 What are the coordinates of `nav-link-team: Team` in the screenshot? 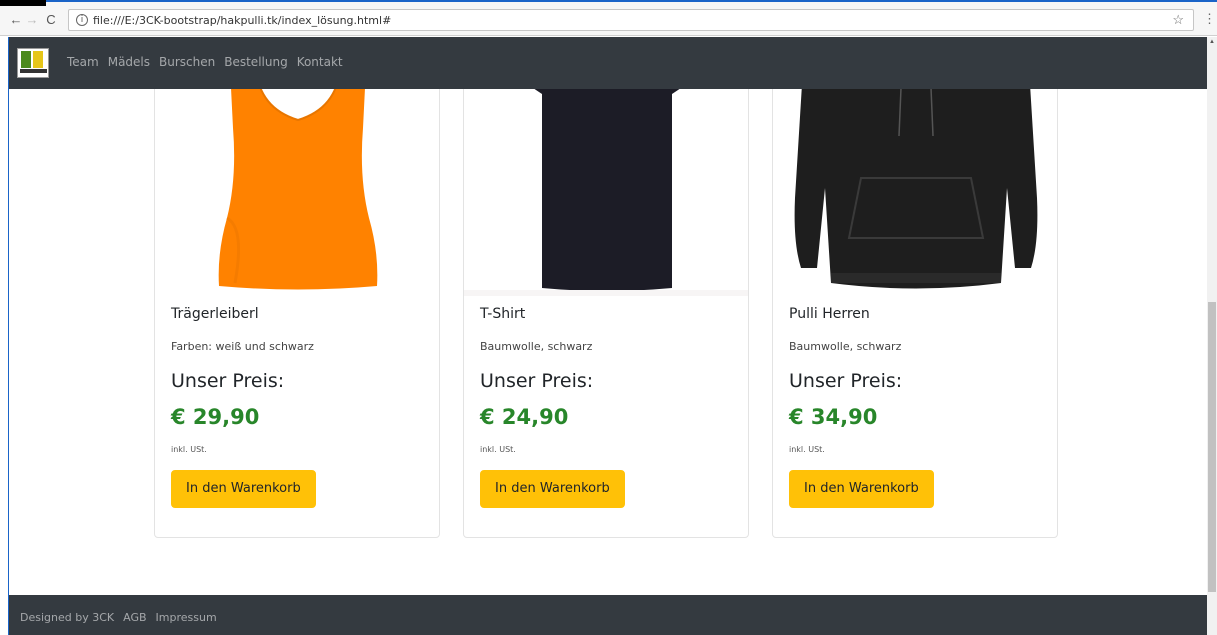 It's located at (83, 62).